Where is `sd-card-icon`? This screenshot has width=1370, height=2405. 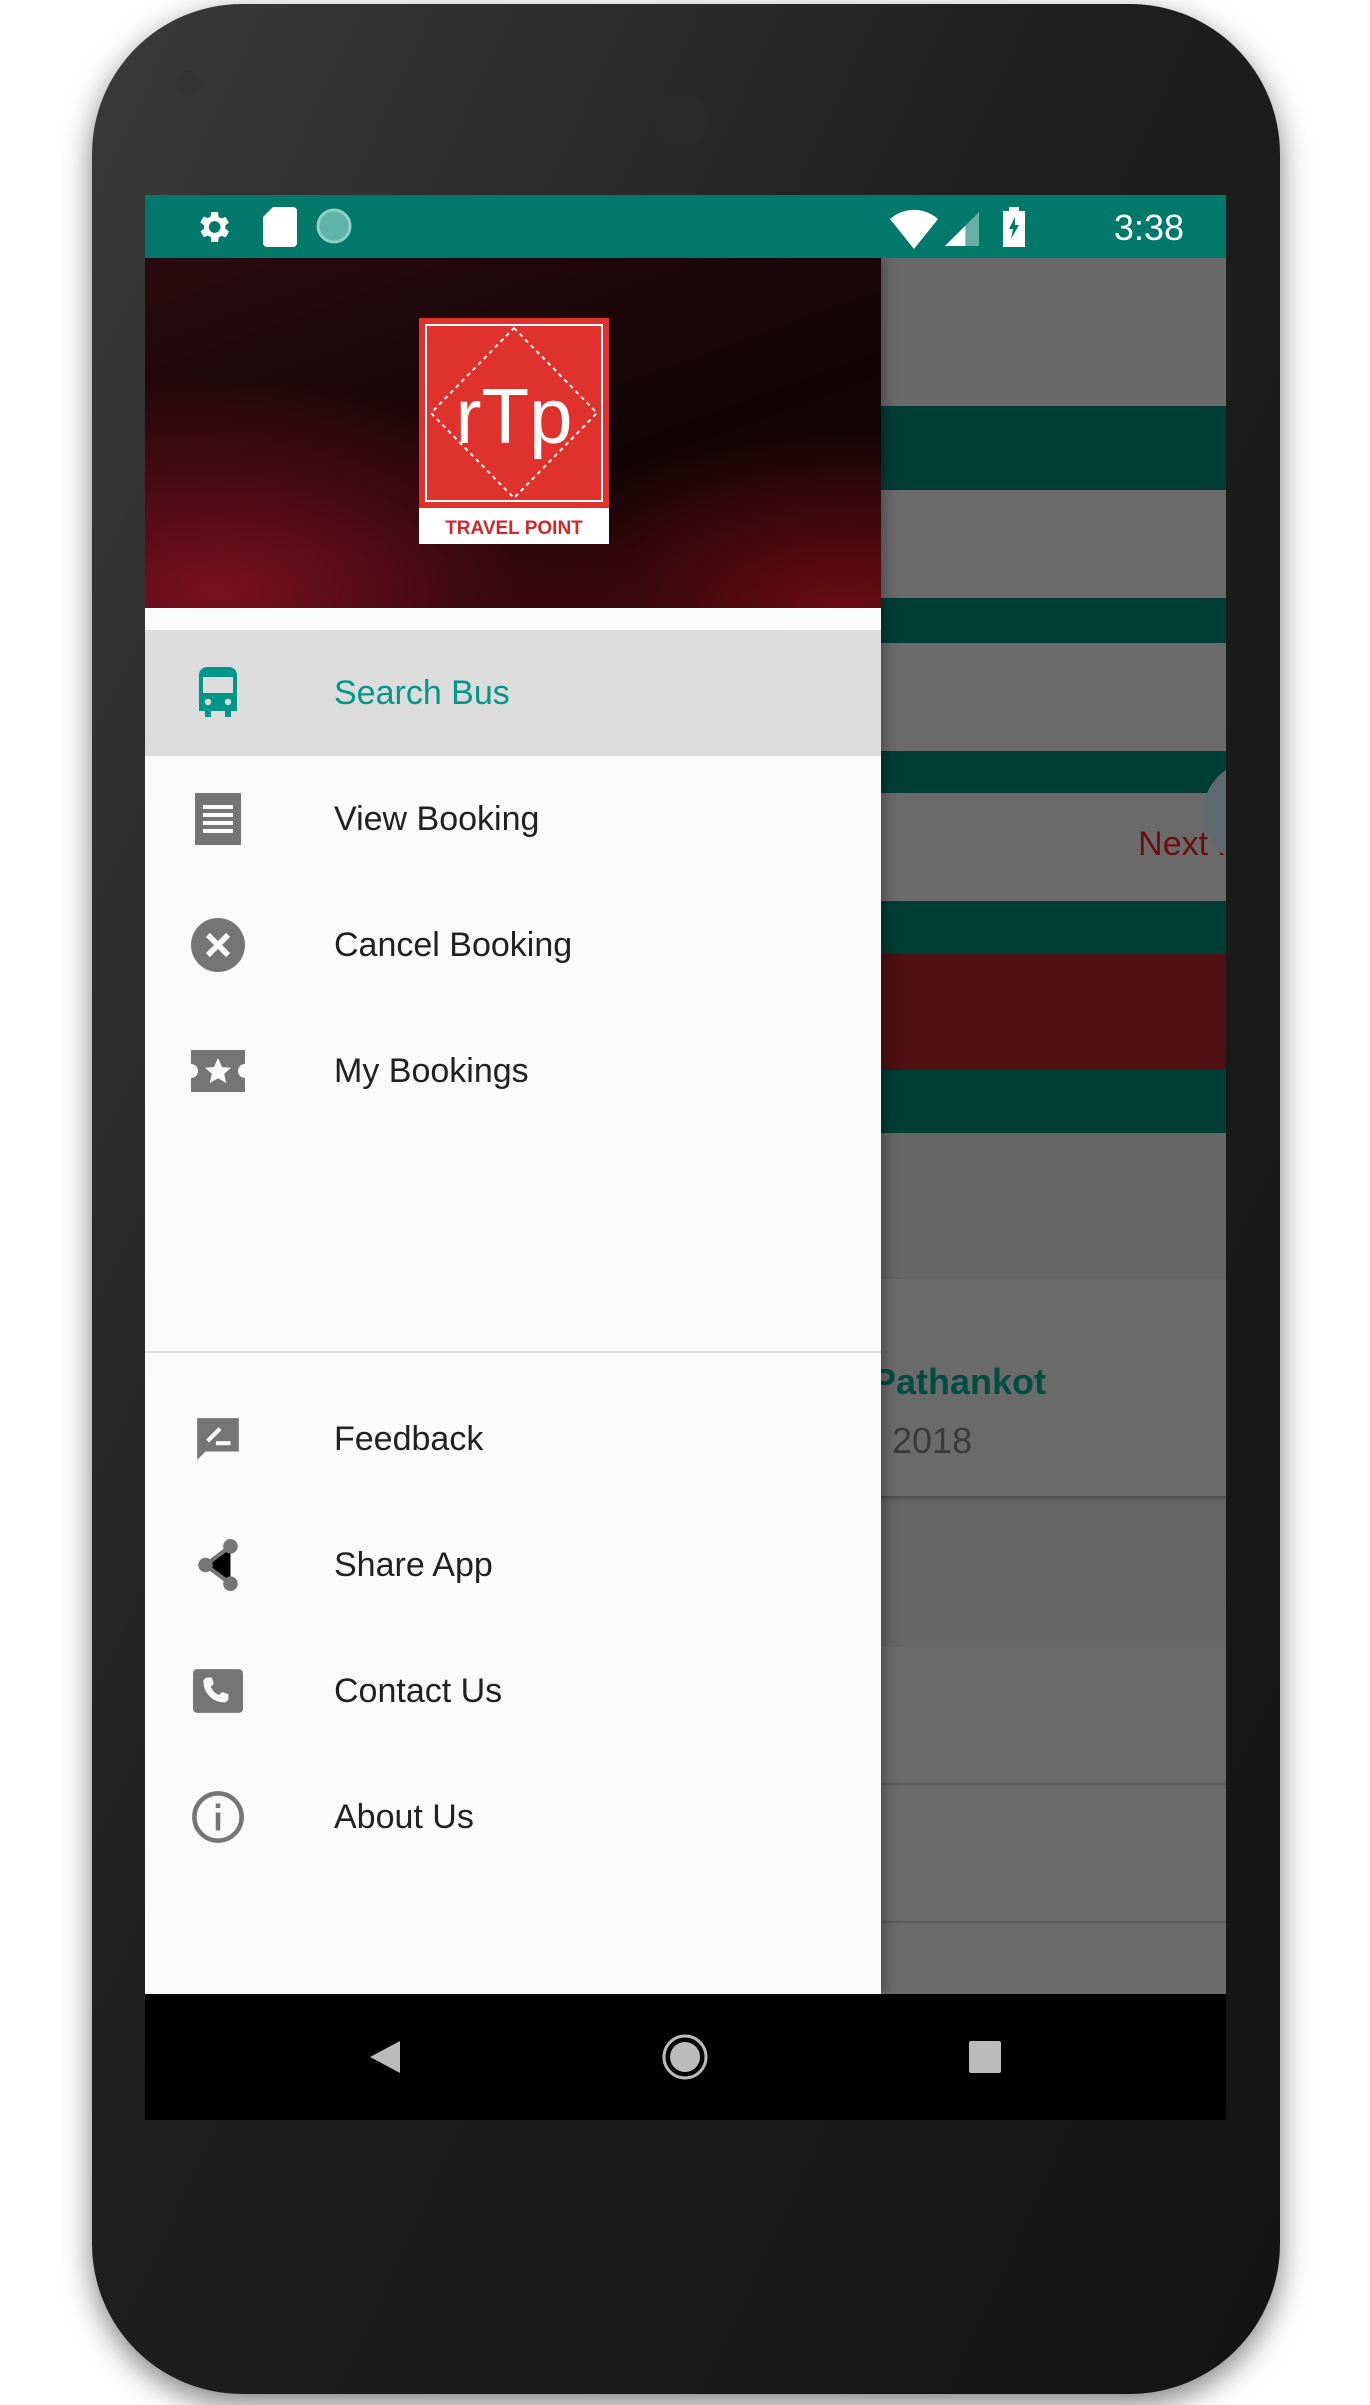 sd-card-icon is located at coordinates (280, 227).